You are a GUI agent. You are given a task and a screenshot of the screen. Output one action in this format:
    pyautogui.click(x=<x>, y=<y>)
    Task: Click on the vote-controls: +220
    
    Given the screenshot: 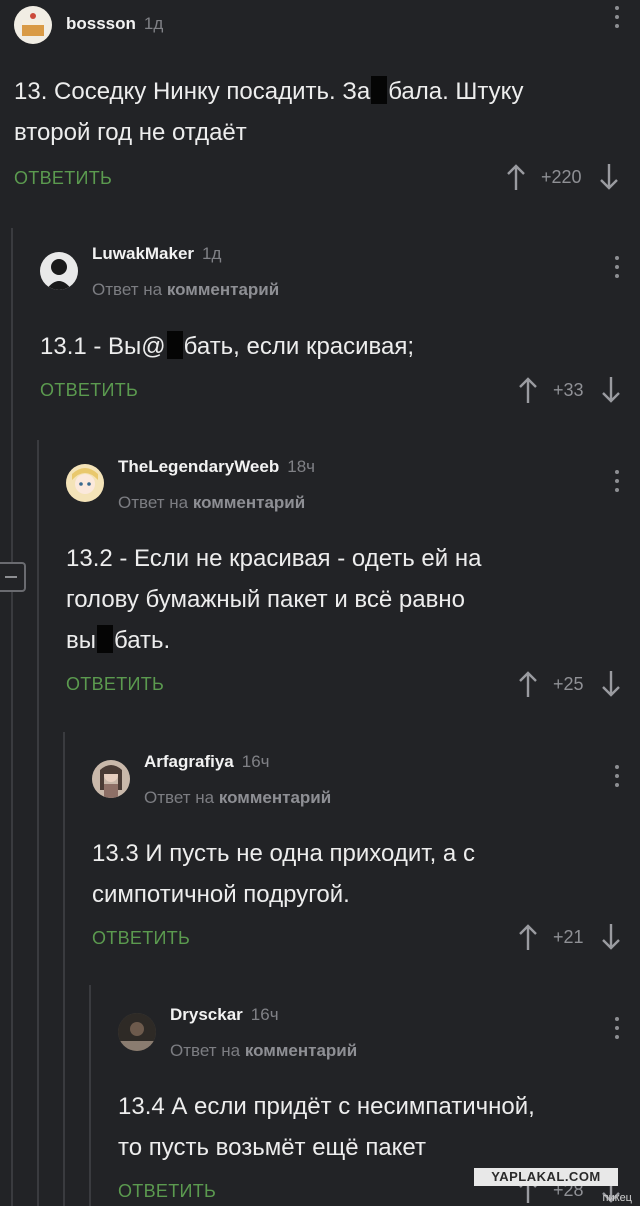 What is the action you would take?
    pyautogui.click(x=562, y=177)
    